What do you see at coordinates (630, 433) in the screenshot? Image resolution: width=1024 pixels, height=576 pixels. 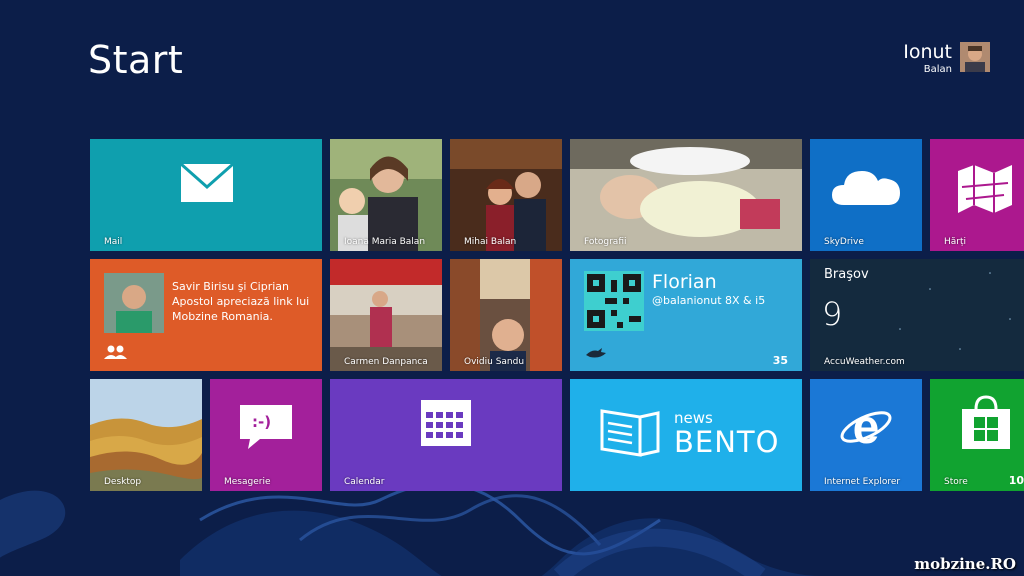 I see `bento-logo-icon` at bounding box center [630, 433].